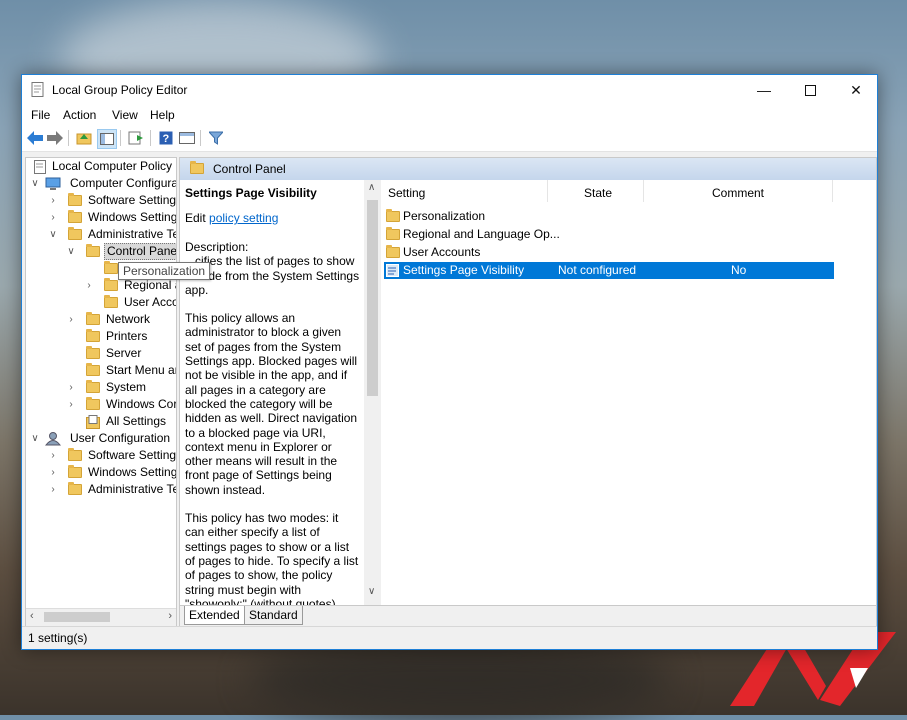 This screenshot has height=720, width=907. I want to click on column-header-setting: Setting, so click(406, 193).